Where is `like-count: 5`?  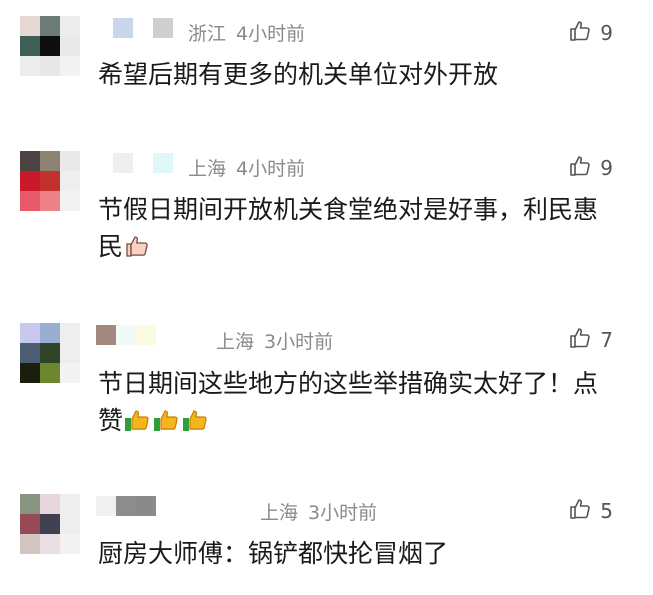 like-count: 5 is located at coordinates (606, 511).